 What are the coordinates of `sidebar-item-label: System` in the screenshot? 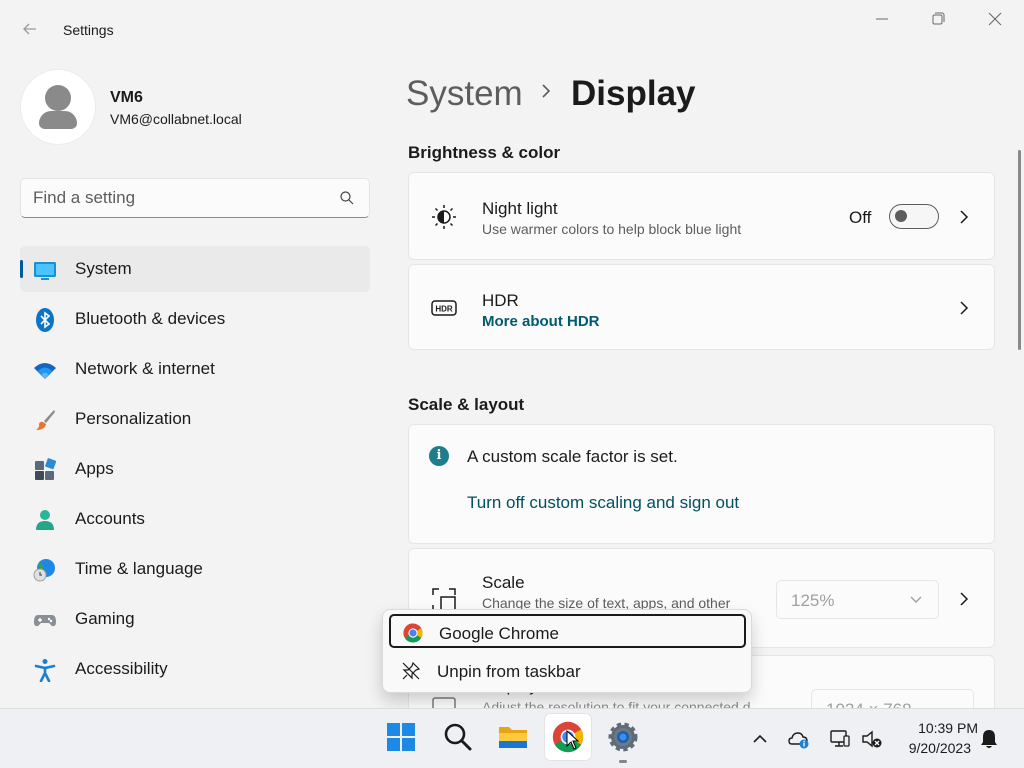 It's located at (103, 268).